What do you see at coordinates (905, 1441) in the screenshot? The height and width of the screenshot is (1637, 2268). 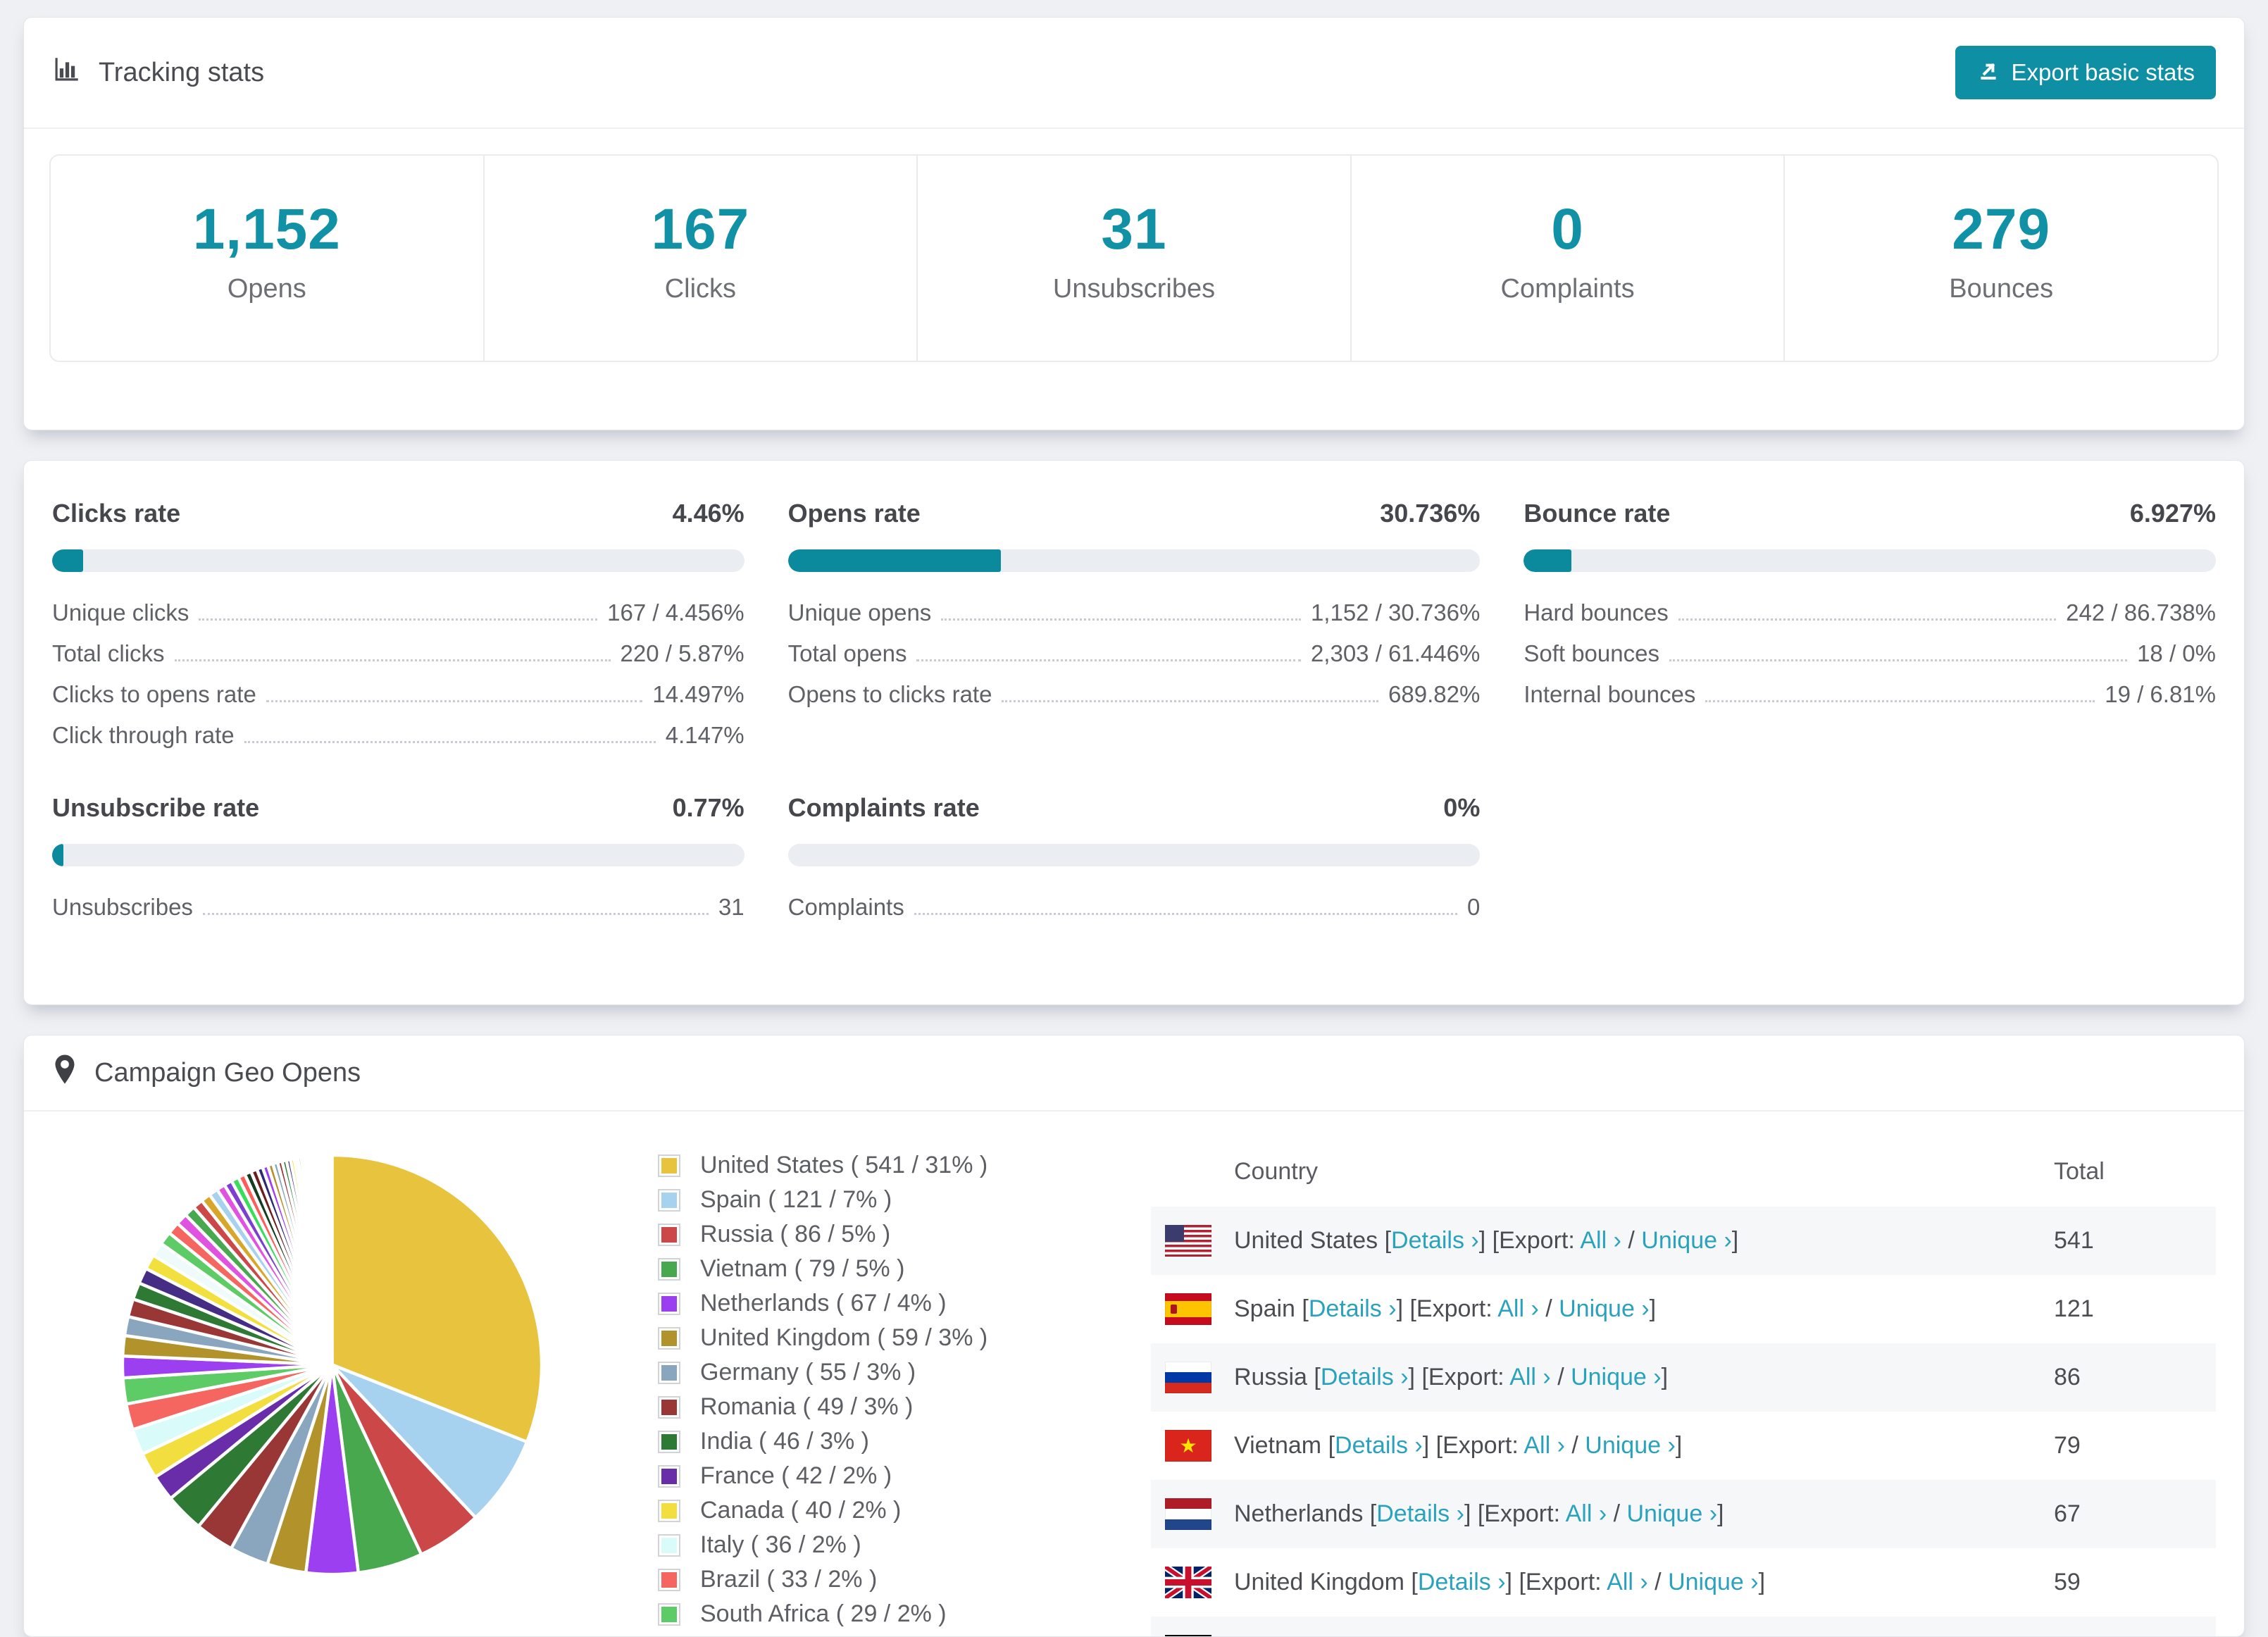 I see `legend-item: India ( 46 / 3% )` at bounding box center [905, 1441].